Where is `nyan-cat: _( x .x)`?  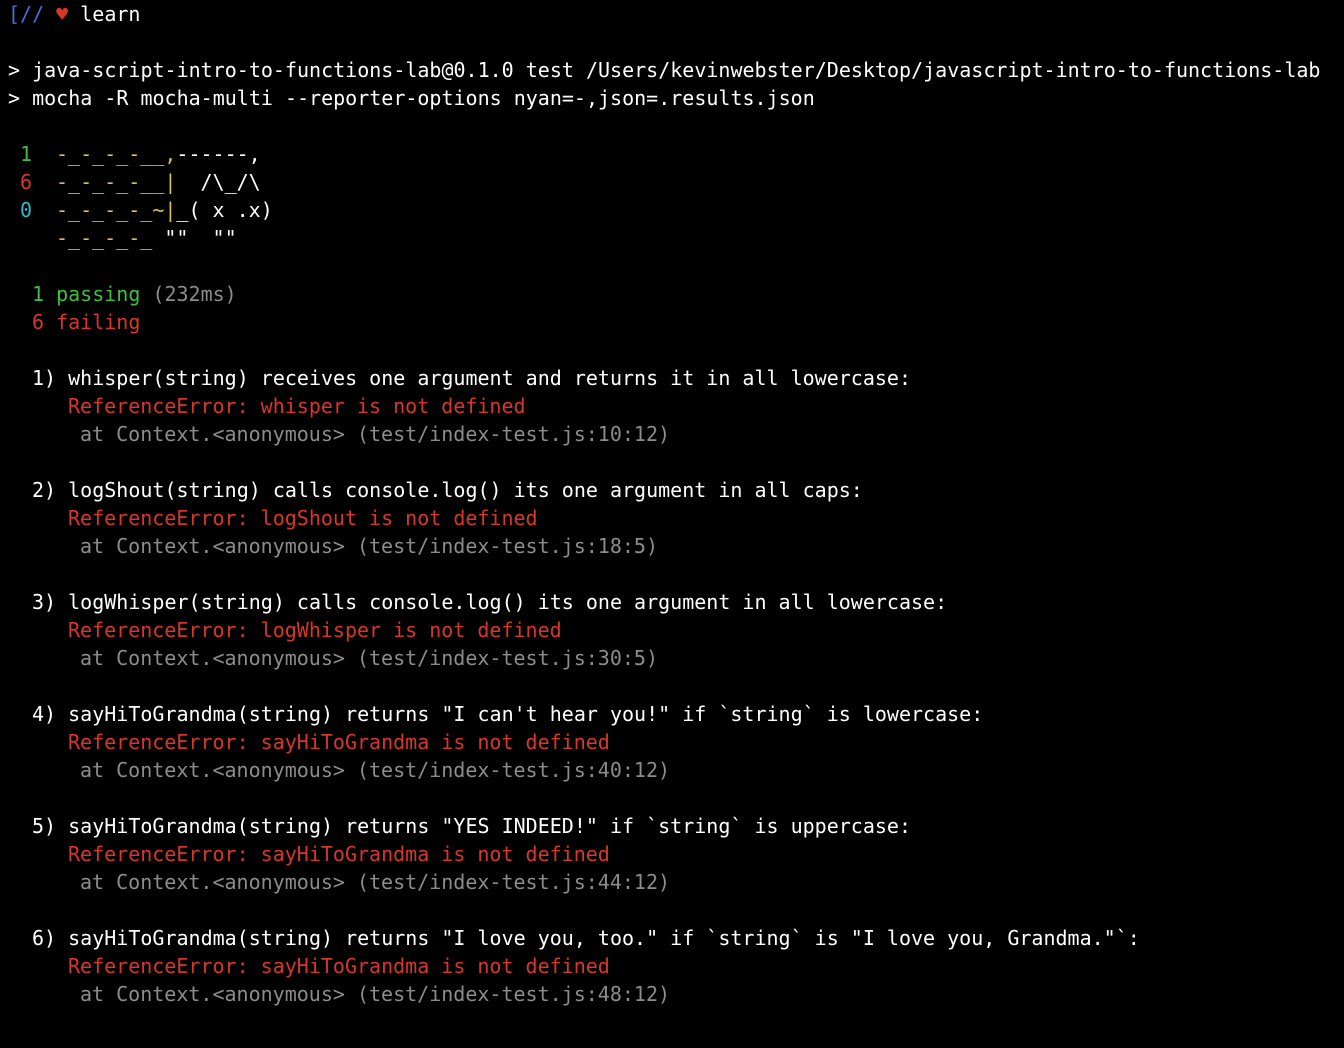 nyan-cat: _( x .x) is located at coordinates (224, 210).